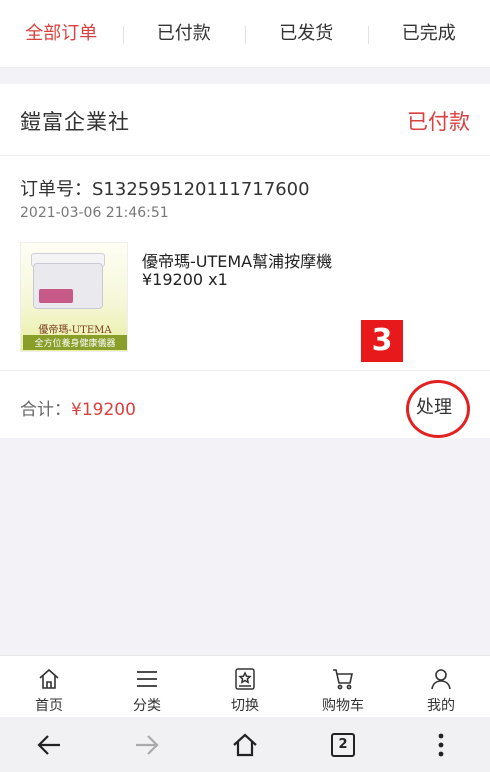 This screenshot has height=772, width=490. What do you see at coordinates (75, 342) in the screenshot?
I see `image-tagline: 全方位養身健康儀器` at bounding box center [75, 342].